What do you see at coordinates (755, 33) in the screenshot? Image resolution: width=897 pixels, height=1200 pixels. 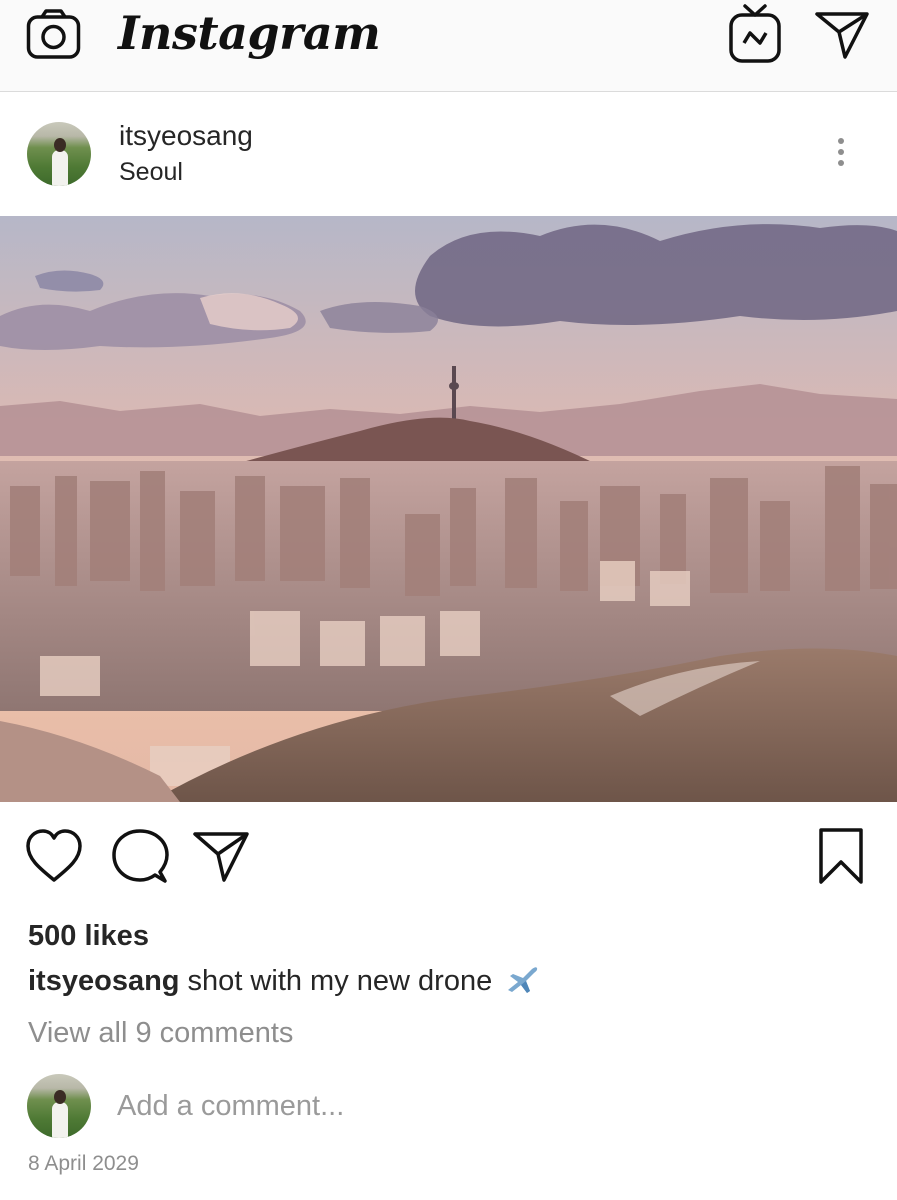 I see `igtv-icon` at bounding box center [755, 33].